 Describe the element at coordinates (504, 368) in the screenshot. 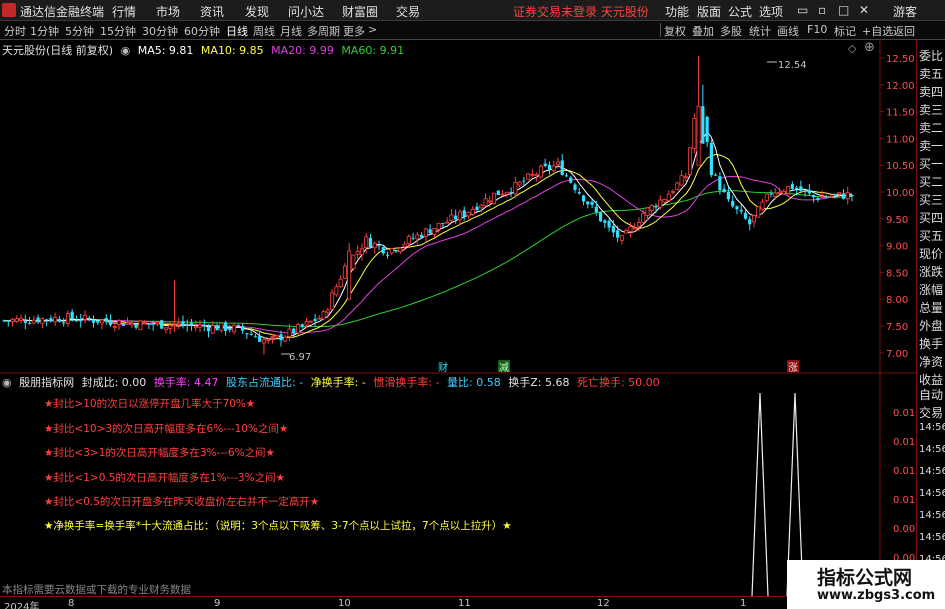

I see `marker-reduce: 减` at that location.